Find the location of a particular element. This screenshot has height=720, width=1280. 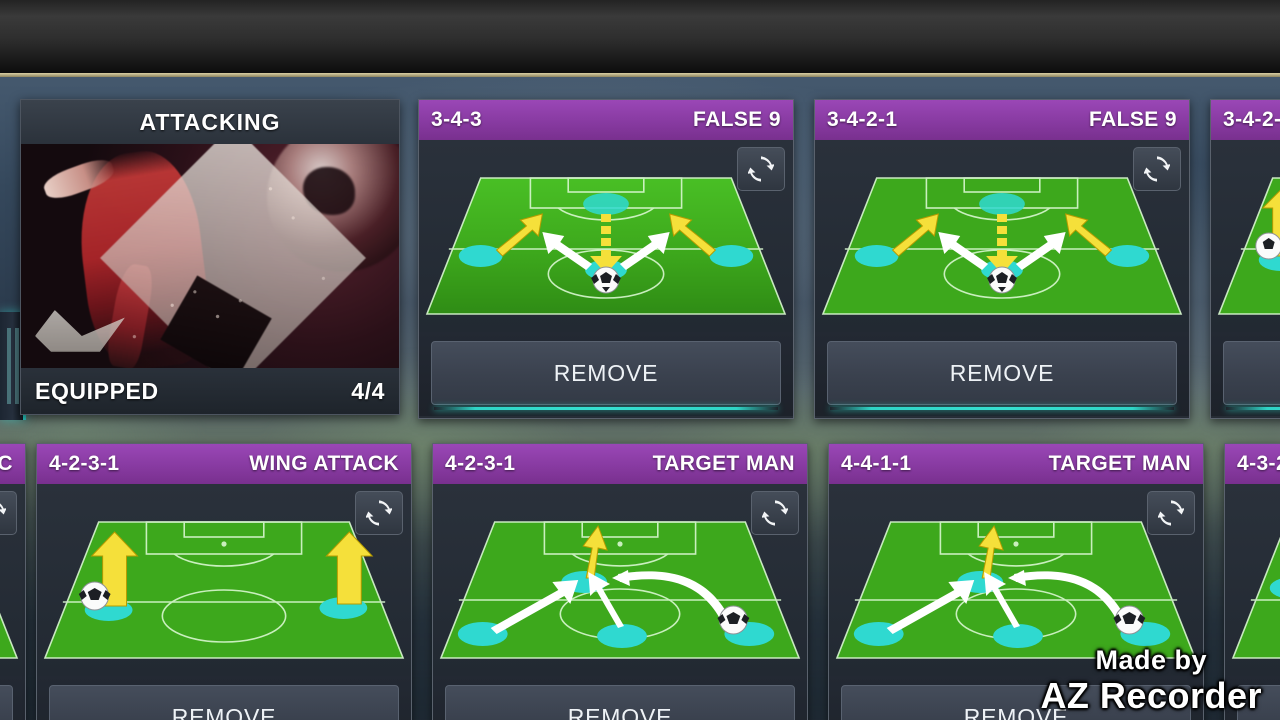

tactic-card: 3-4-2-1 is located at coordinates (1245, 259).